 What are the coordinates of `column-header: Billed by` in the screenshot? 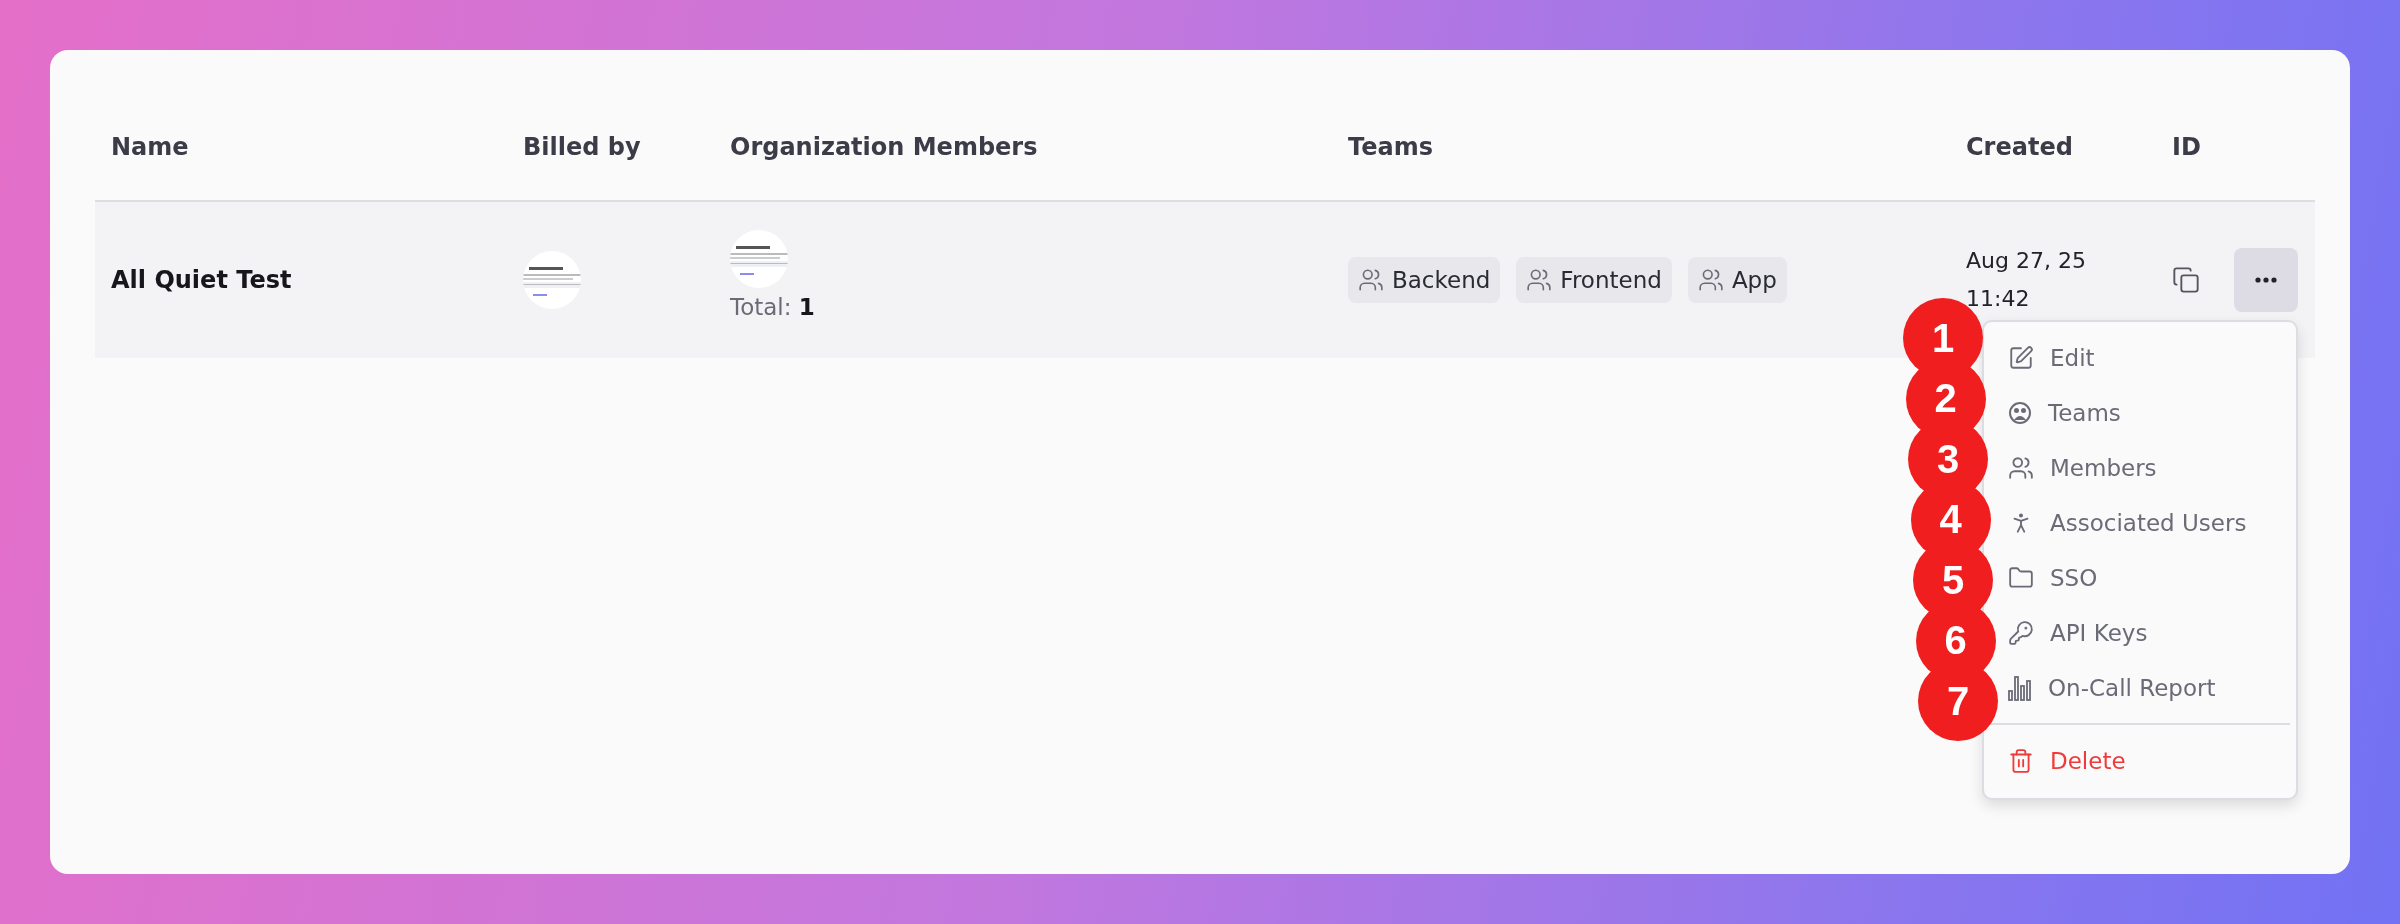 It's located at (582, 147).